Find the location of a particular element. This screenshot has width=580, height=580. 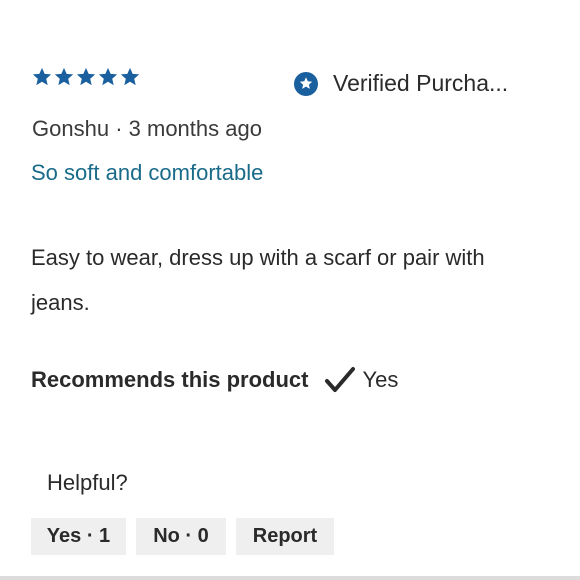

star-rating is located at coordinates (86, 77).